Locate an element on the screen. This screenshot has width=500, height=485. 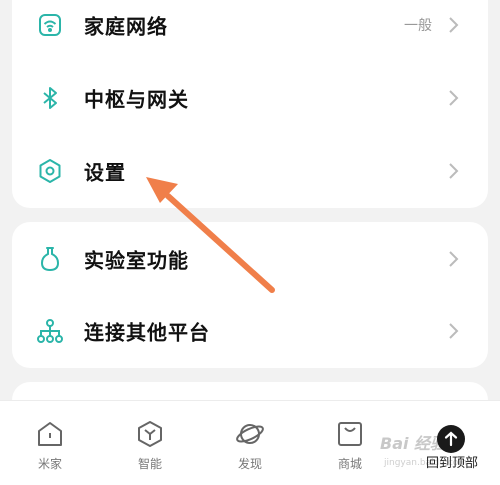
tab-smart: 智能 is located at coordinates (150, 449).